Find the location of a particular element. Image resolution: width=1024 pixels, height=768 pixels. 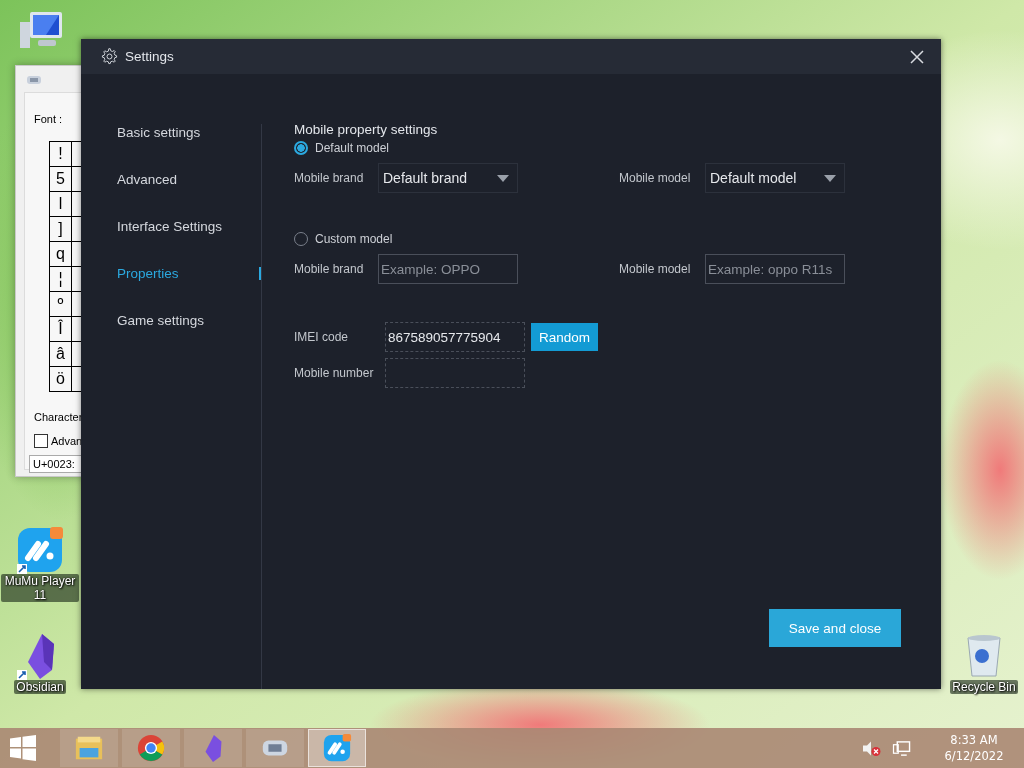

character-cell: â is located at coordinates (61, 354).